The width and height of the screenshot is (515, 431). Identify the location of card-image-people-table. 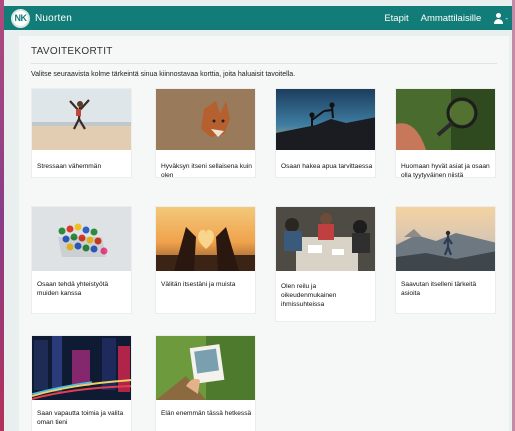
(325, 239).